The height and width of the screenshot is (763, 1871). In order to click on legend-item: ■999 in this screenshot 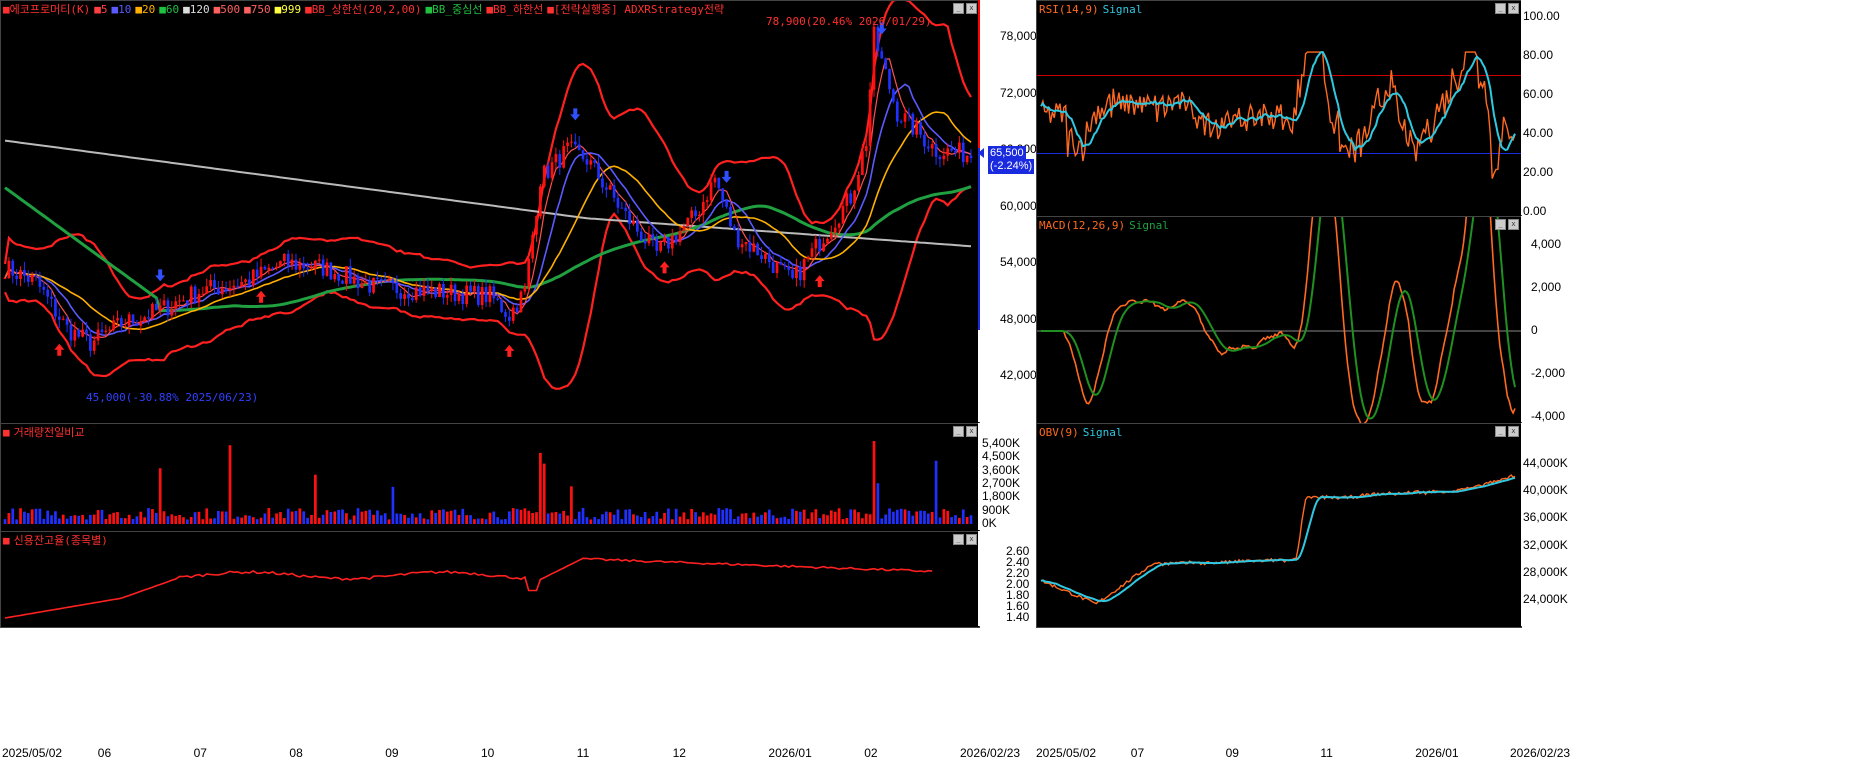, I will do `click(288, 9)`.